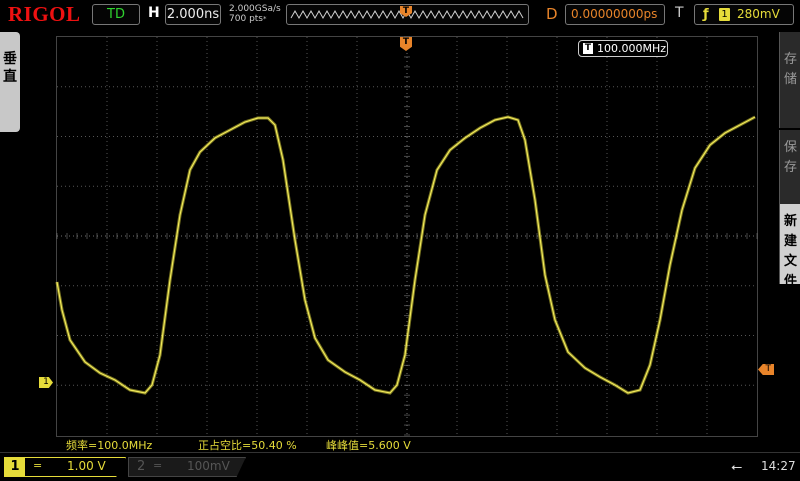  Describe the element at coordinates (65, 467) in the screenshot. I see `channel1-settings: 1 = 1.00 V` at that location.